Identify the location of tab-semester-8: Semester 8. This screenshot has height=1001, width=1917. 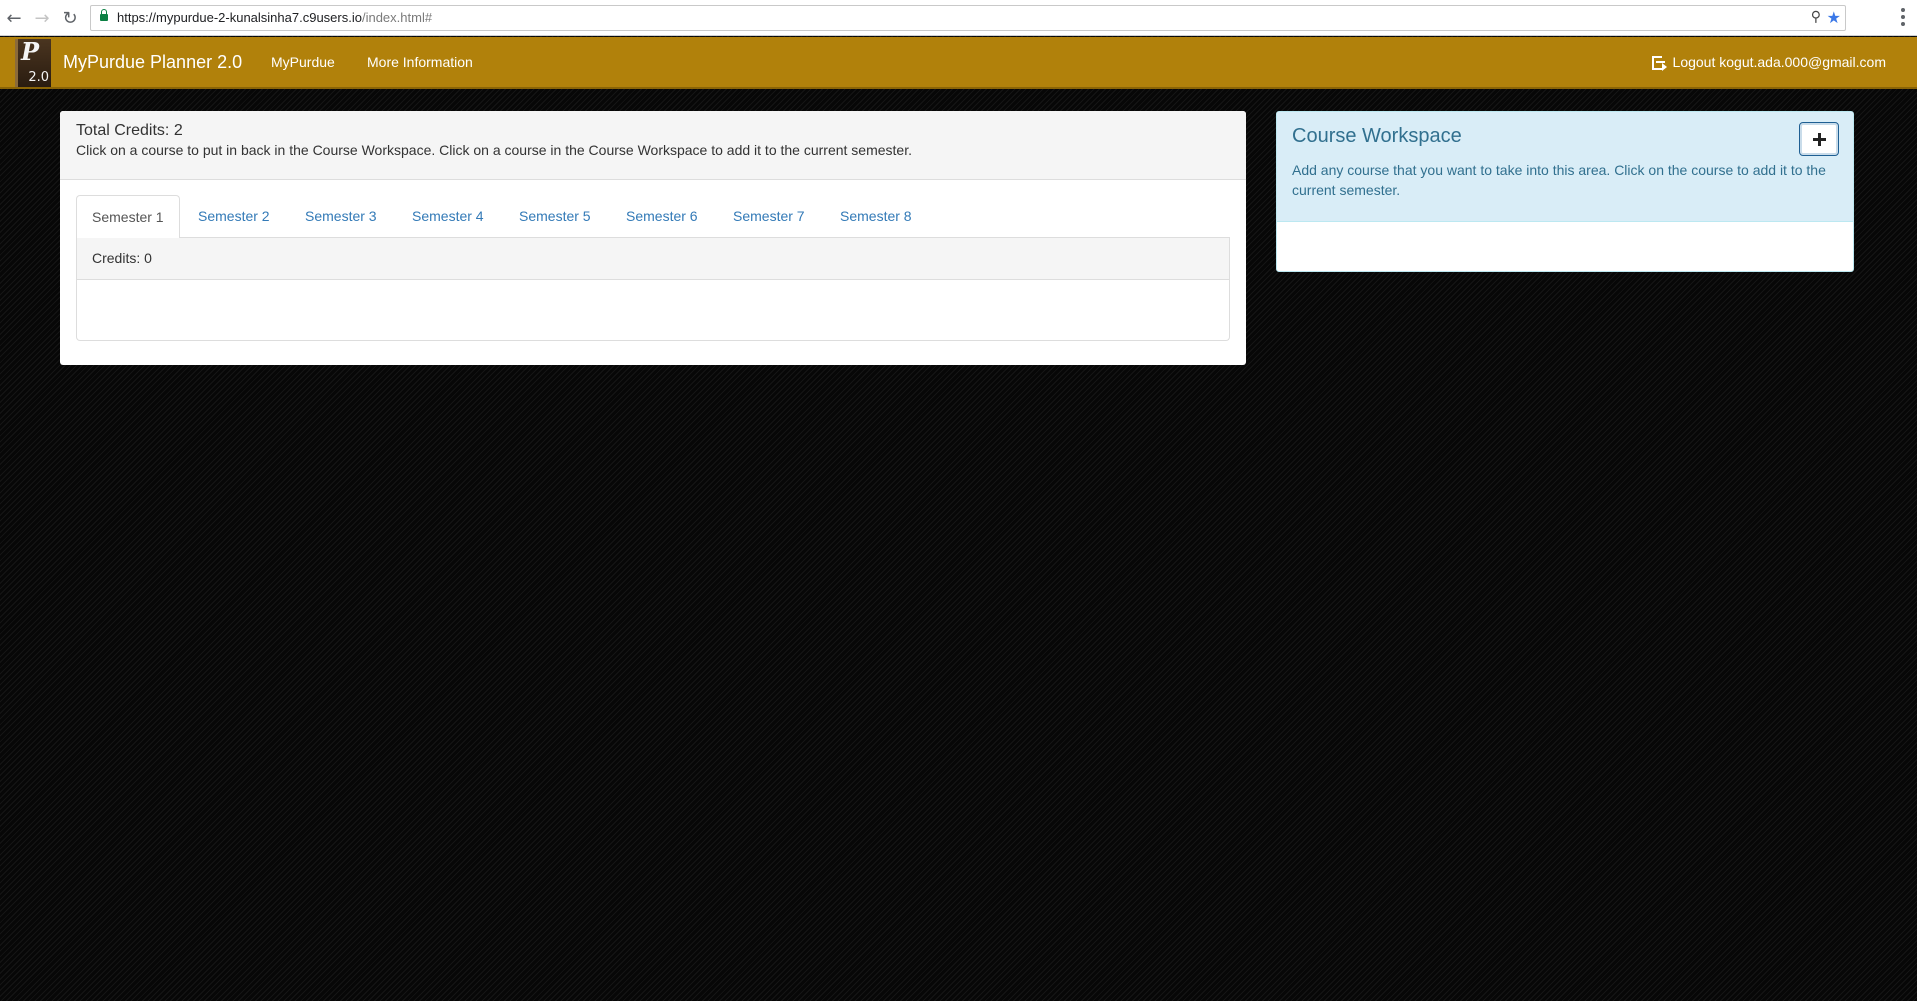
(876, 216).